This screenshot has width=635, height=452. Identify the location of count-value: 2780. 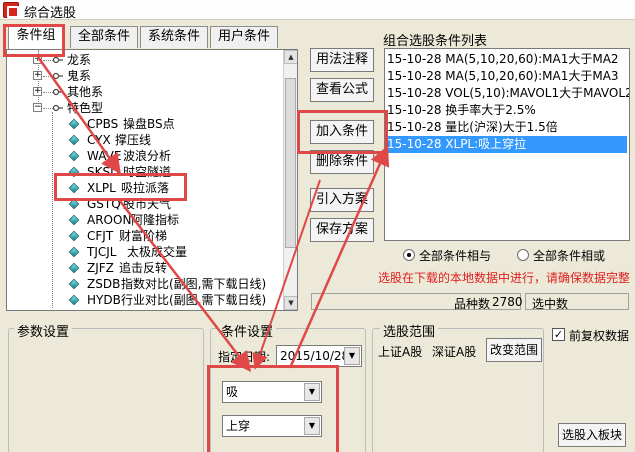
(507, 302).